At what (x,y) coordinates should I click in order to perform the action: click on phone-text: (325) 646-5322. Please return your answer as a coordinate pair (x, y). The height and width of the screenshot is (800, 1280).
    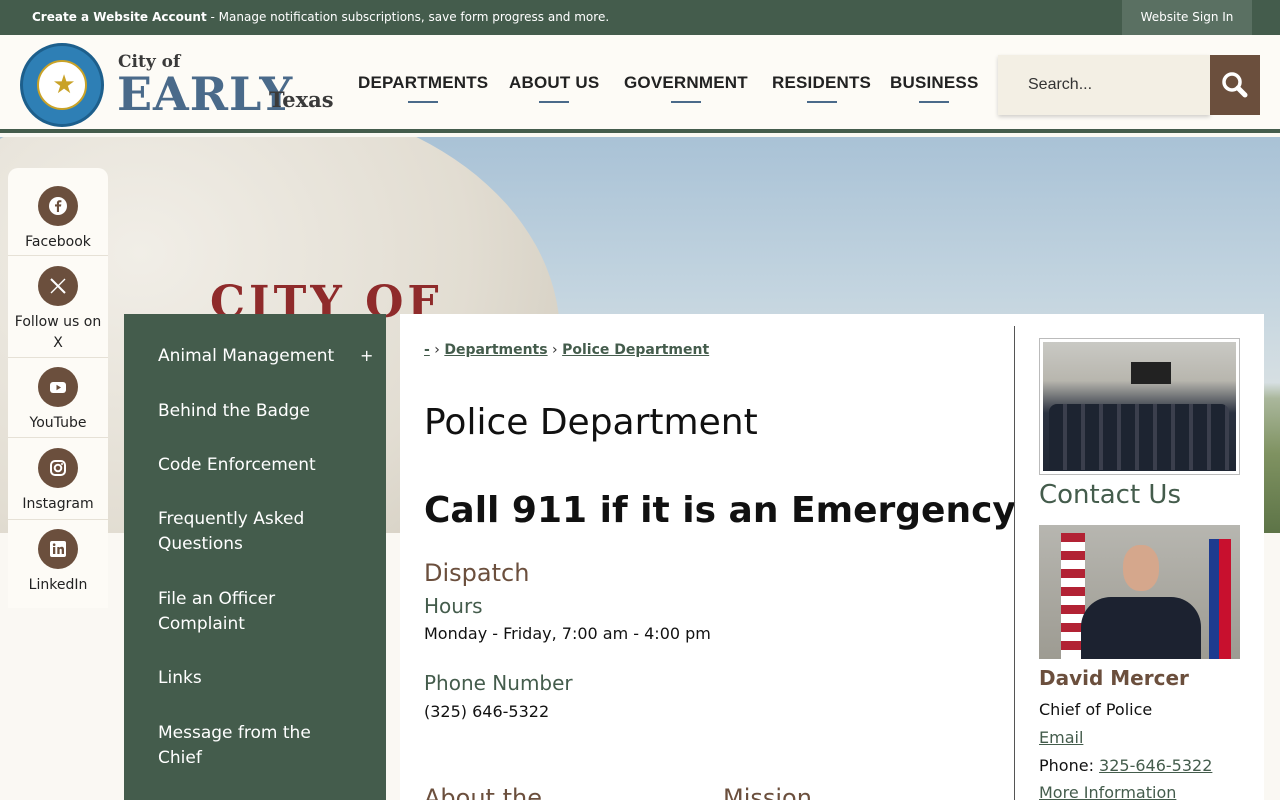
    Looking at the image, I should click on (487, 711).